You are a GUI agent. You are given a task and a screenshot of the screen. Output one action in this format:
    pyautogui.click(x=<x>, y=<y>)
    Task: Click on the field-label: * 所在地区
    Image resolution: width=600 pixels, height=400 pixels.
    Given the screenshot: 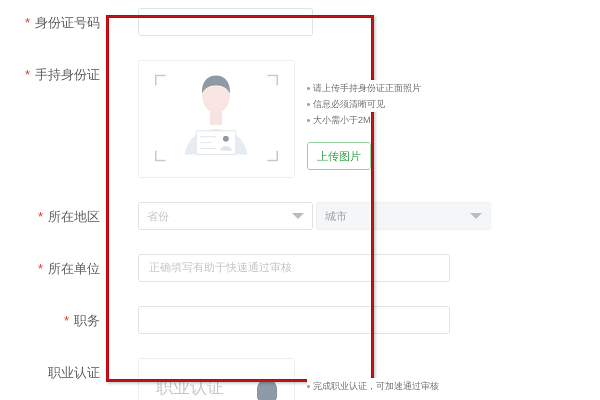 What is the action you would take?
    pyautogui.click(x=68, y=217)
    